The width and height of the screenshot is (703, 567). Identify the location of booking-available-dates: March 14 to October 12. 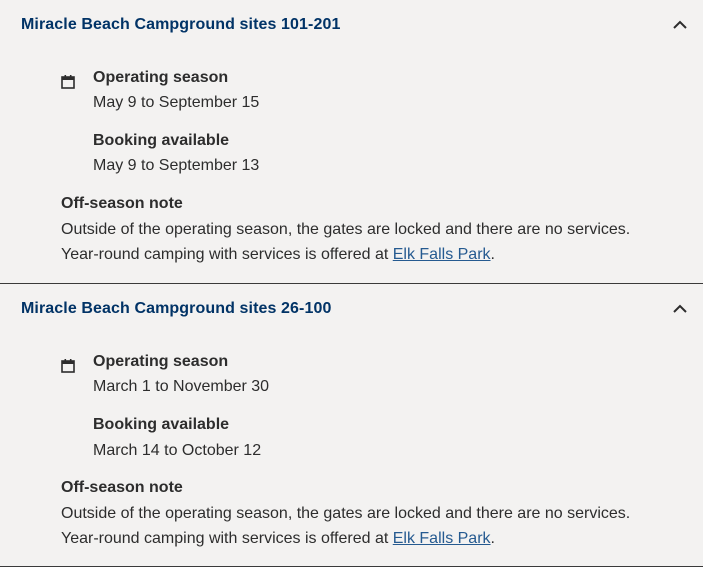
(177, 450).